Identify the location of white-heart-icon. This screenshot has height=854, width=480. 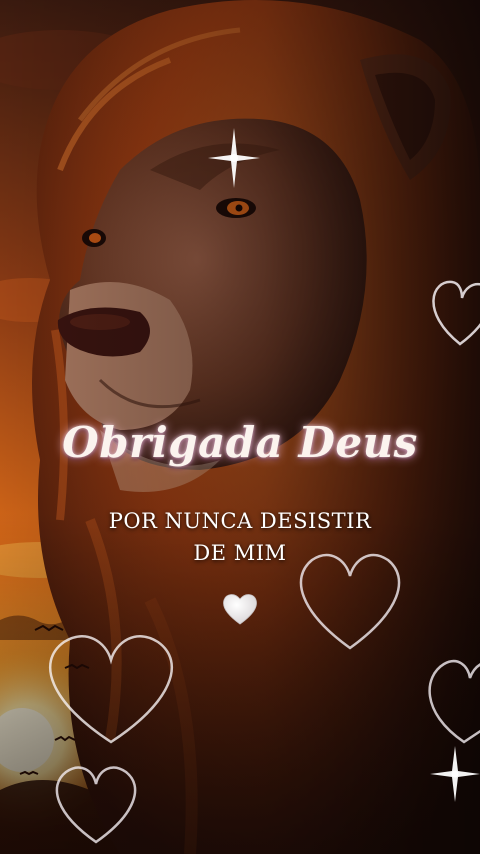
(240, 609).